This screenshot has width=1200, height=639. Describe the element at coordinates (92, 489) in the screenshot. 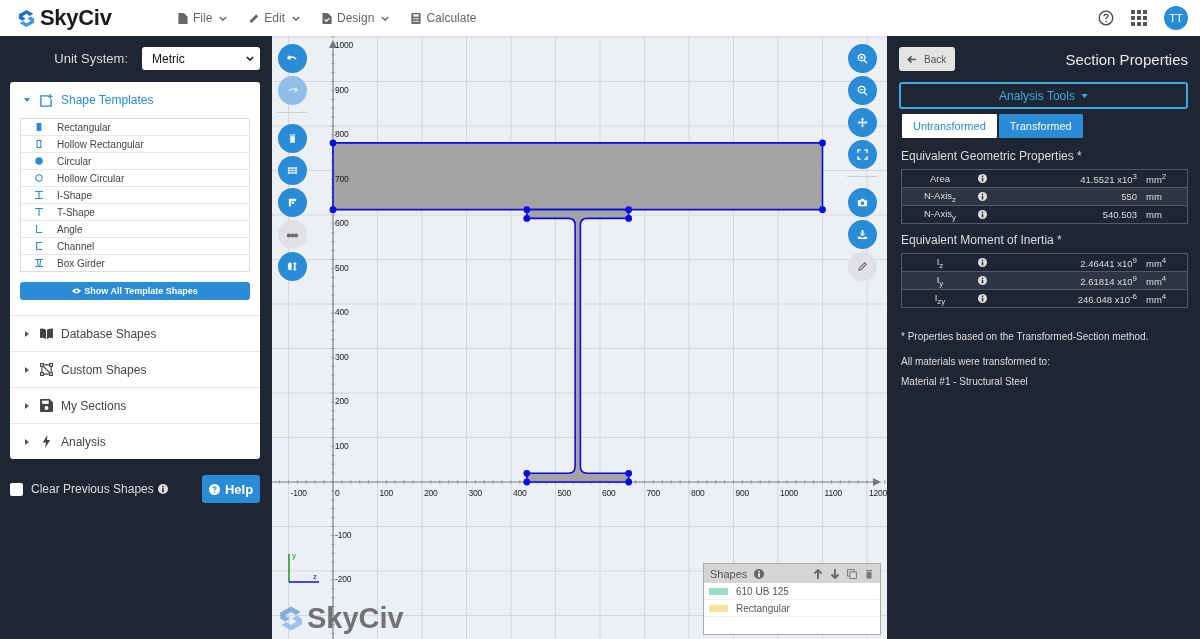

I see `clear-shapes-label: Clear Previous Shapes` at that location.